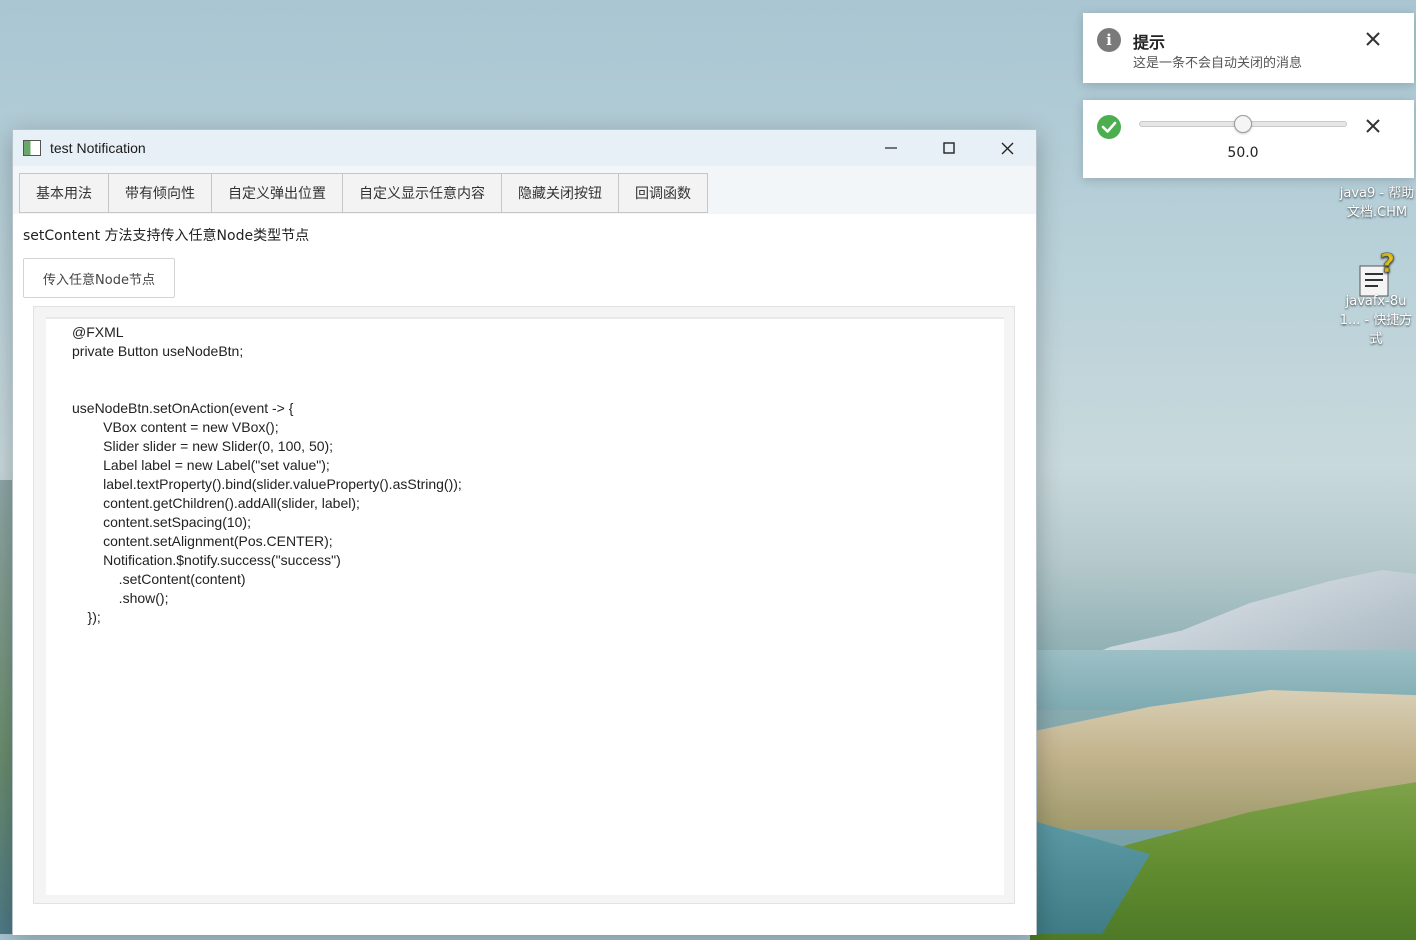  What do you see at coordinates (663, 193) in the screenshot?
I see `tab-callback: 回调函数` at bounding box center [663, 193].